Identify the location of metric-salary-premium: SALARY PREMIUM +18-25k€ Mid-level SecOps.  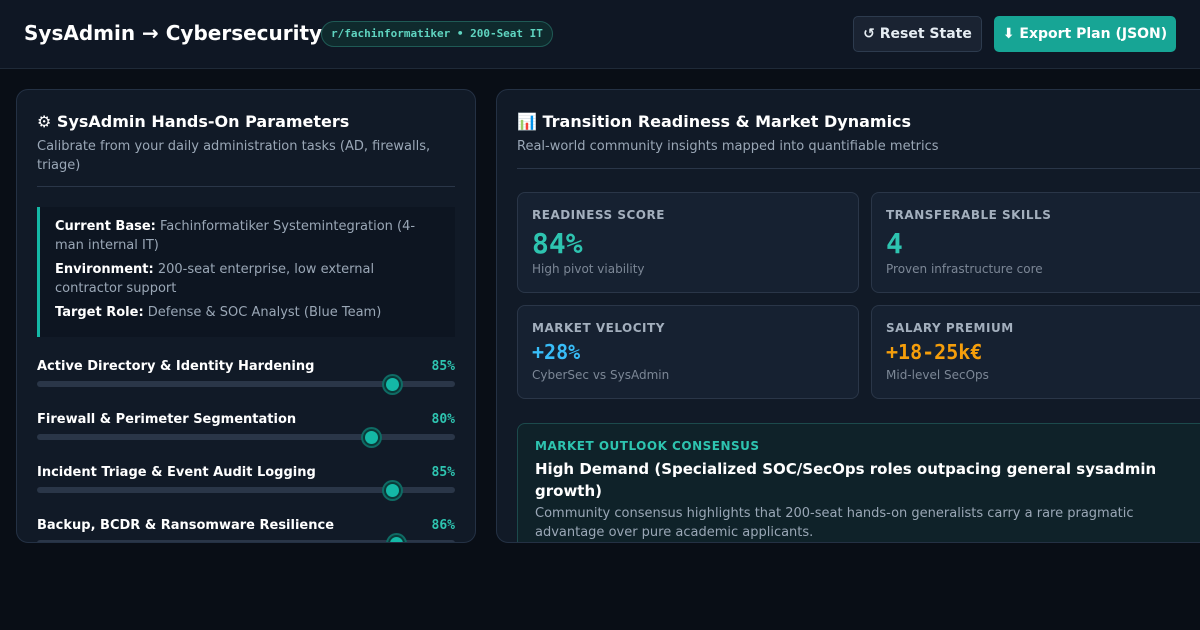
(1035, 352).